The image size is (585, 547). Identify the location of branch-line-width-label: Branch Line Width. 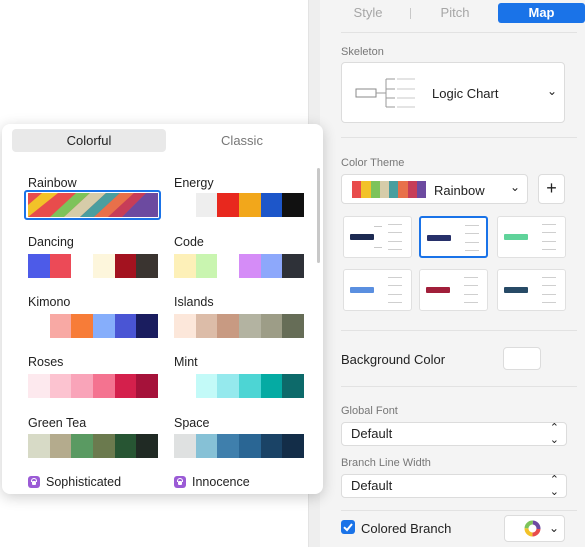
(386, 463).